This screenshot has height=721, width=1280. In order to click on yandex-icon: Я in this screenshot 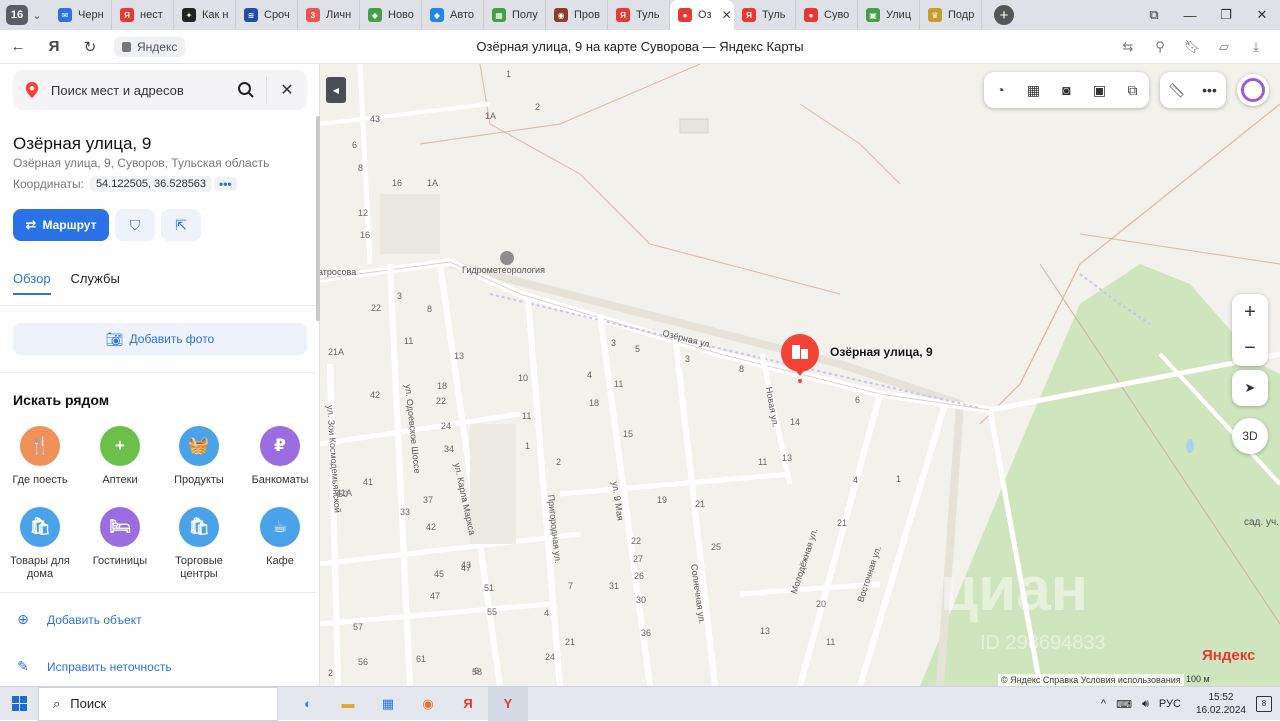, I will do `click(468, 704)`.